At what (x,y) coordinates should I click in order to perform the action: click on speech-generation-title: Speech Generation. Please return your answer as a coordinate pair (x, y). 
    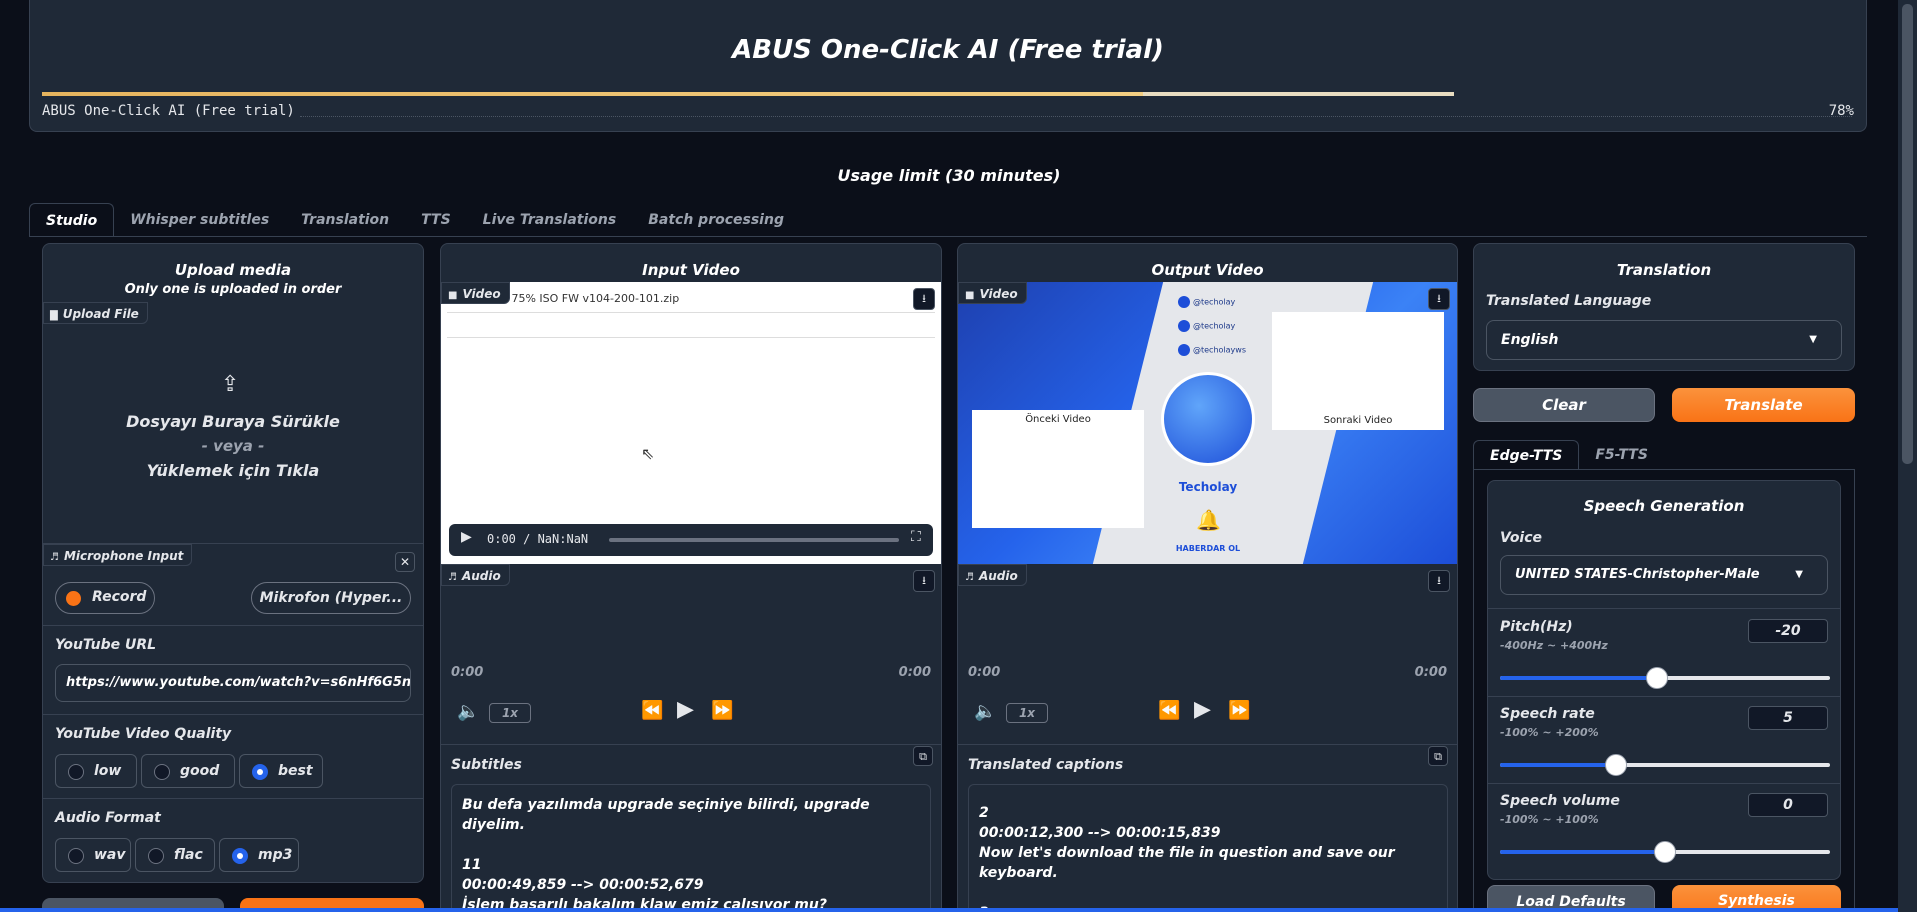
    Looking at the image, I should click on (1664, 506).